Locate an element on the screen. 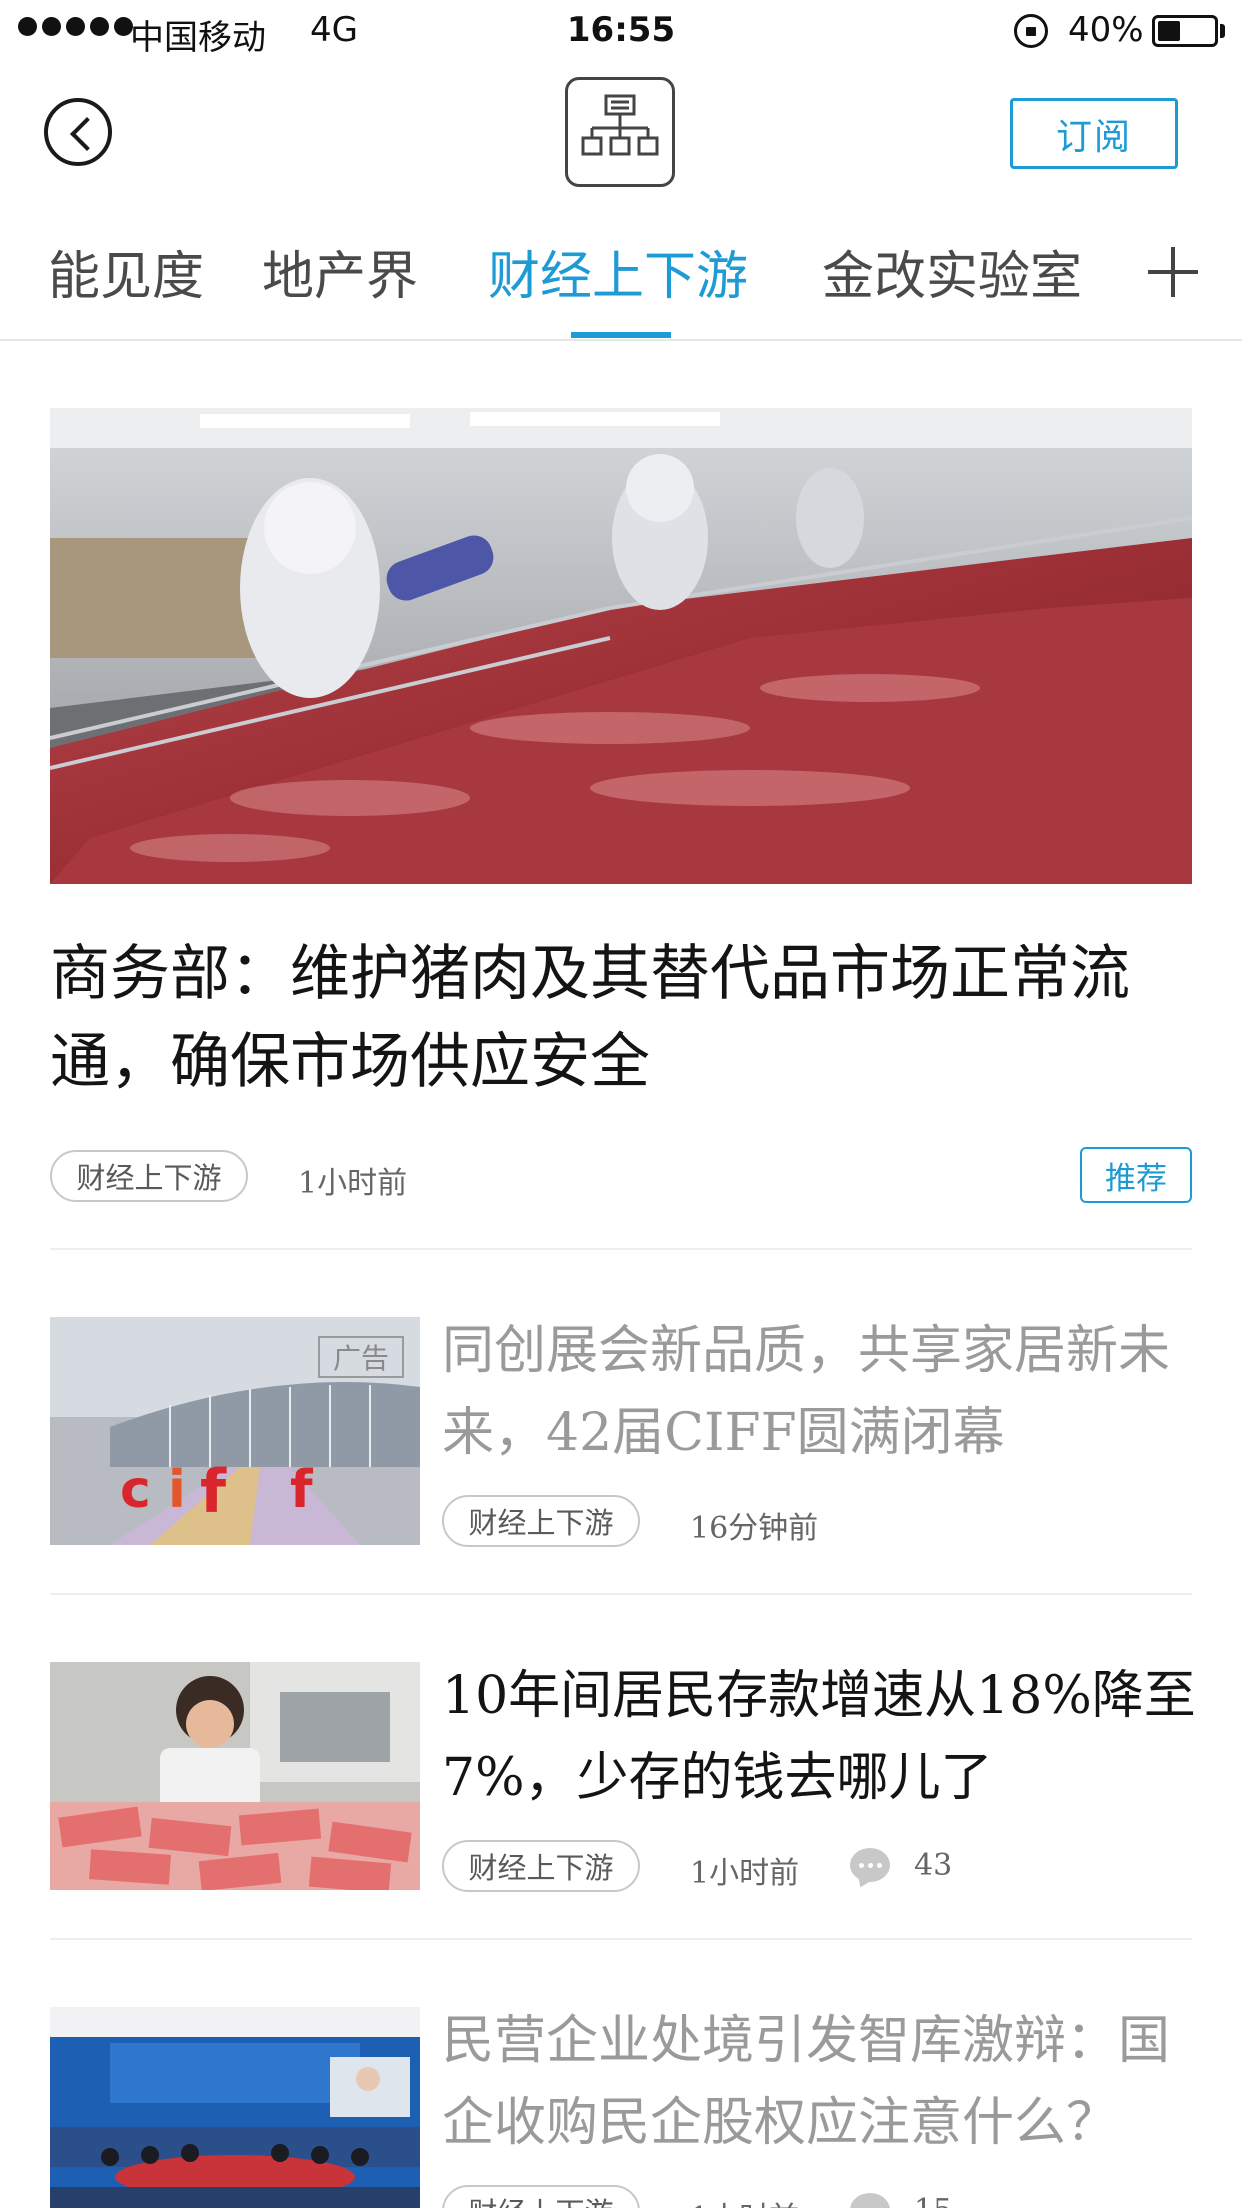 This screenshot has width=1242, height=2208. channel-tabs: 能见度 地产界 财经上下游 金改实验室 is located at coordinates (621, 283).